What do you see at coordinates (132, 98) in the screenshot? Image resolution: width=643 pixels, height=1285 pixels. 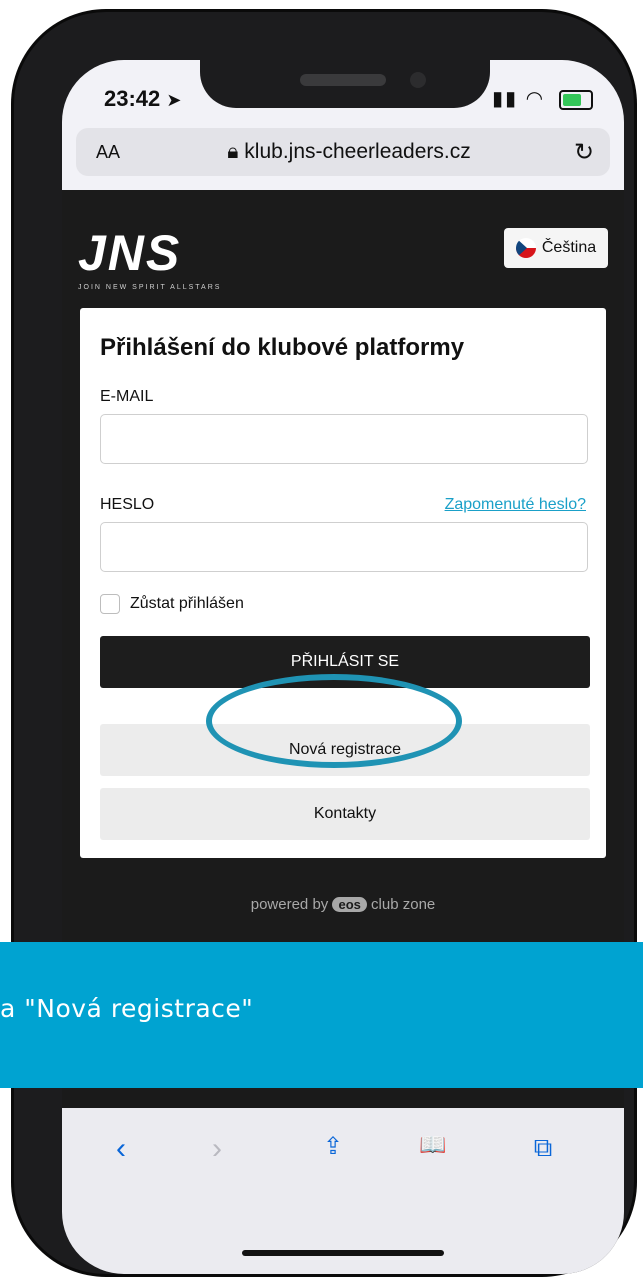 I see `clock-text: 23:42` at bounding box center [132, 98].